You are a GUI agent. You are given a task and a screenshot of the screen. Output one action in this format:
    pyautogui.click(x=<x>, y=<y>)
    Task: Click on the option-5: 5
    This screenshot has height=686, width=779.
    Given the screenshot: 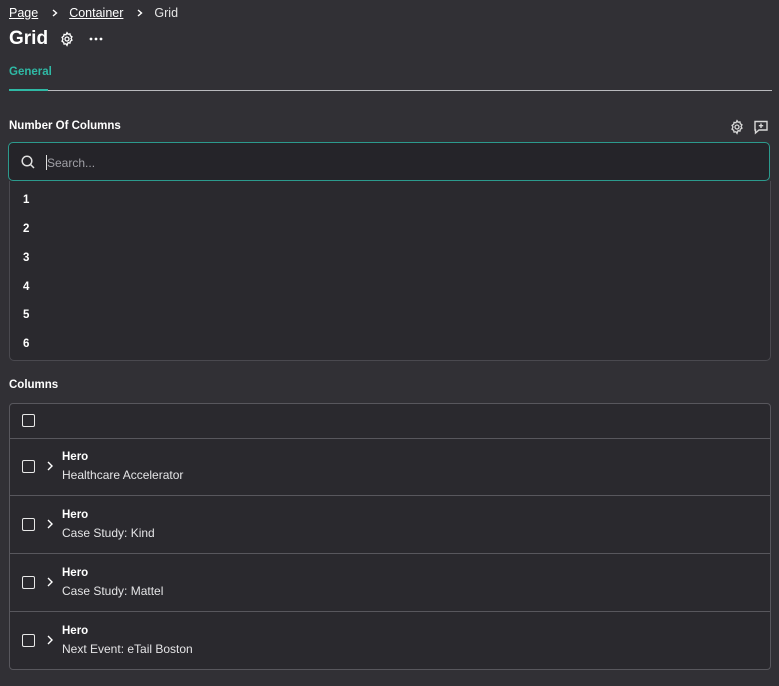 What is the action you would take?
    pyautogui.click(x=26, y=318)
    